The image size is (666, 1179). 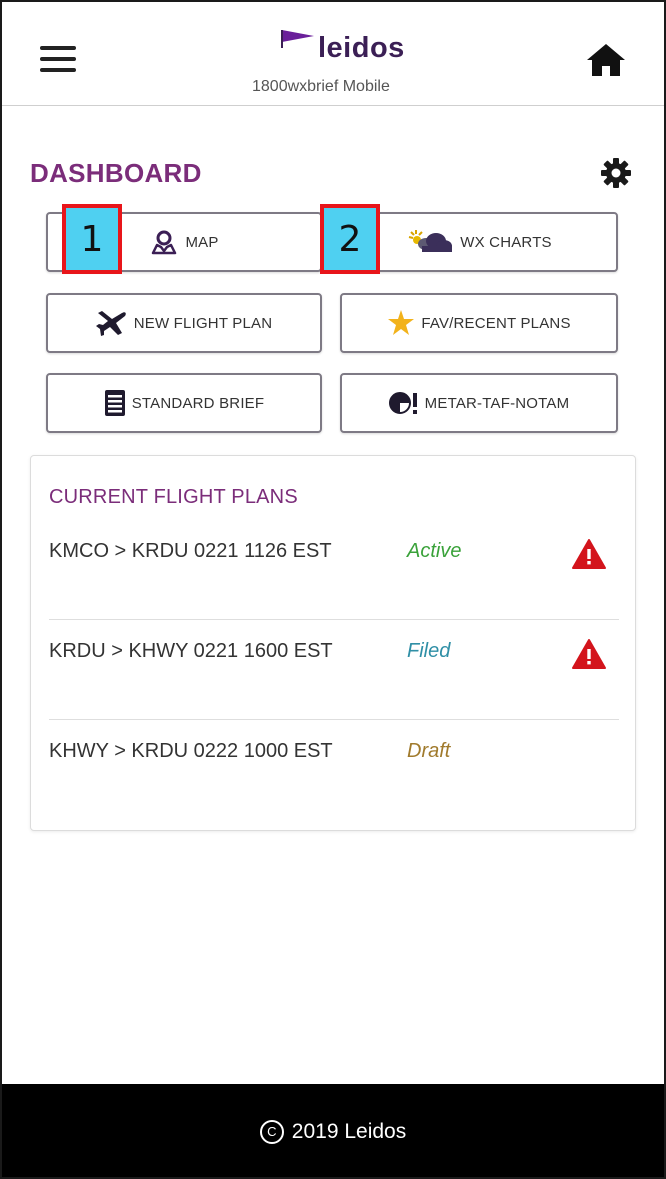 I want to click on menu-icon, so click(x=58, y=60).